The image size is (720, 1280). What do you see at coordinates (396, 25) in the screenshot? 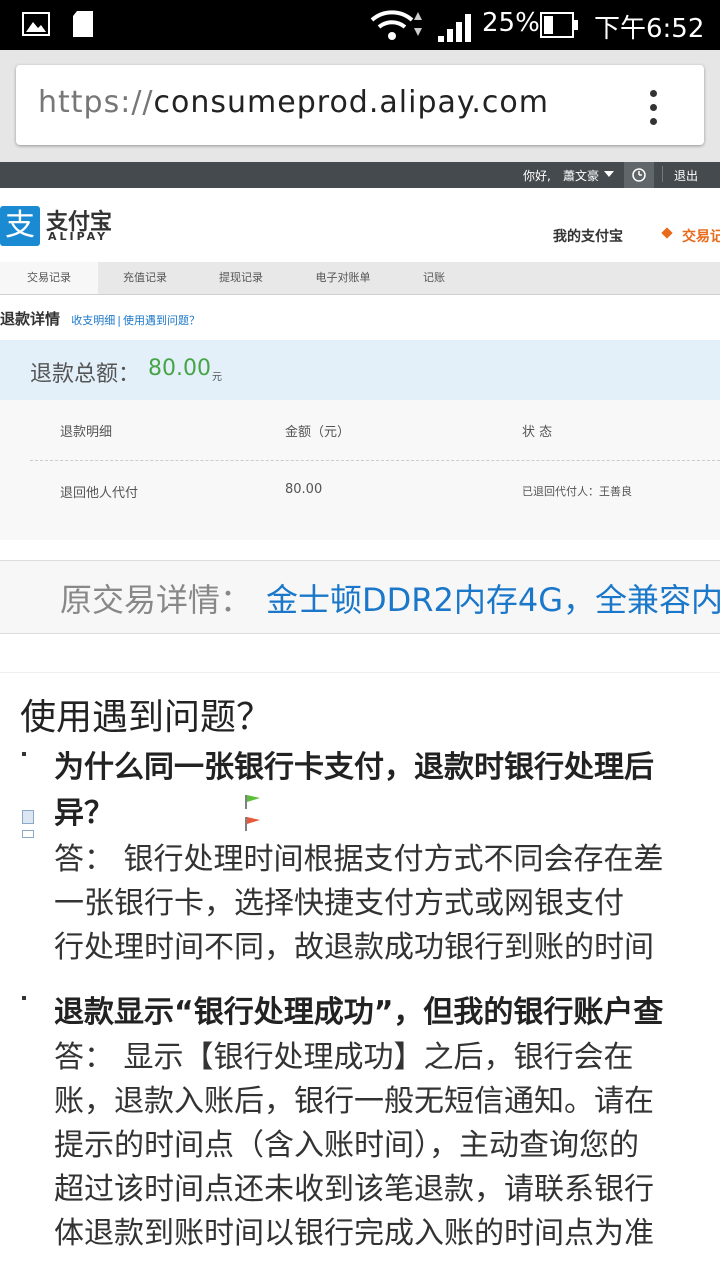
I see `wifi-icon` at bounding box center [396, 25].